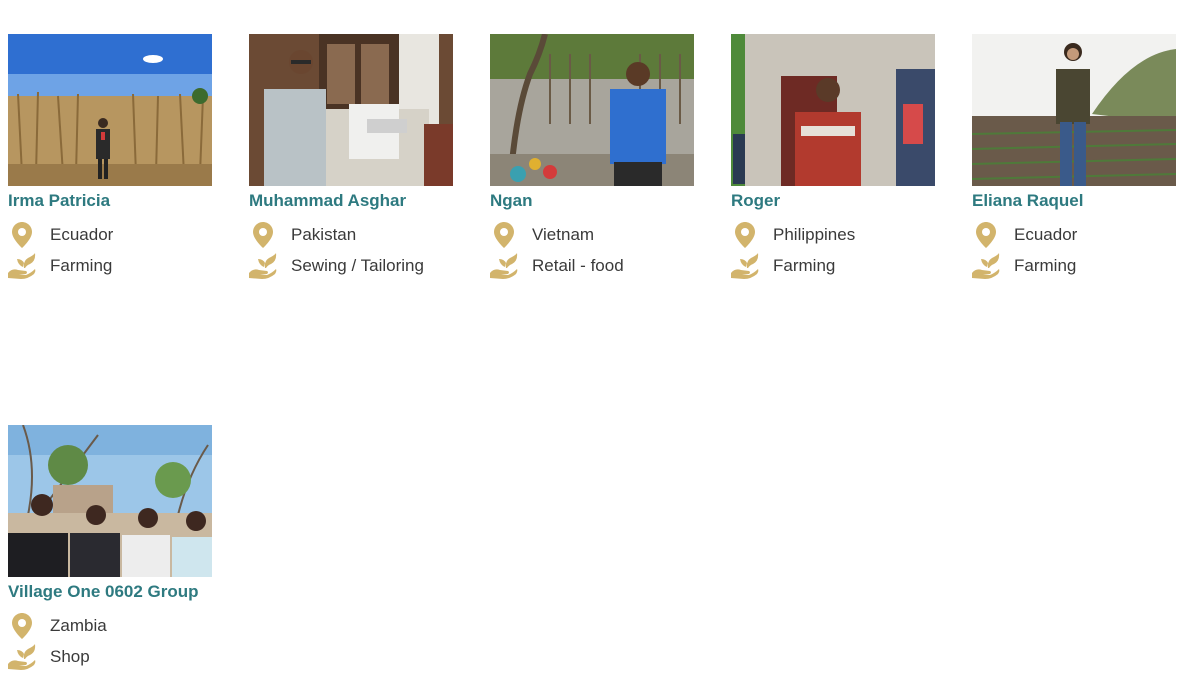 The height and width of the screenshot is (691, 1200). I want to click on country-label: Vietnam, so click(563, 234).